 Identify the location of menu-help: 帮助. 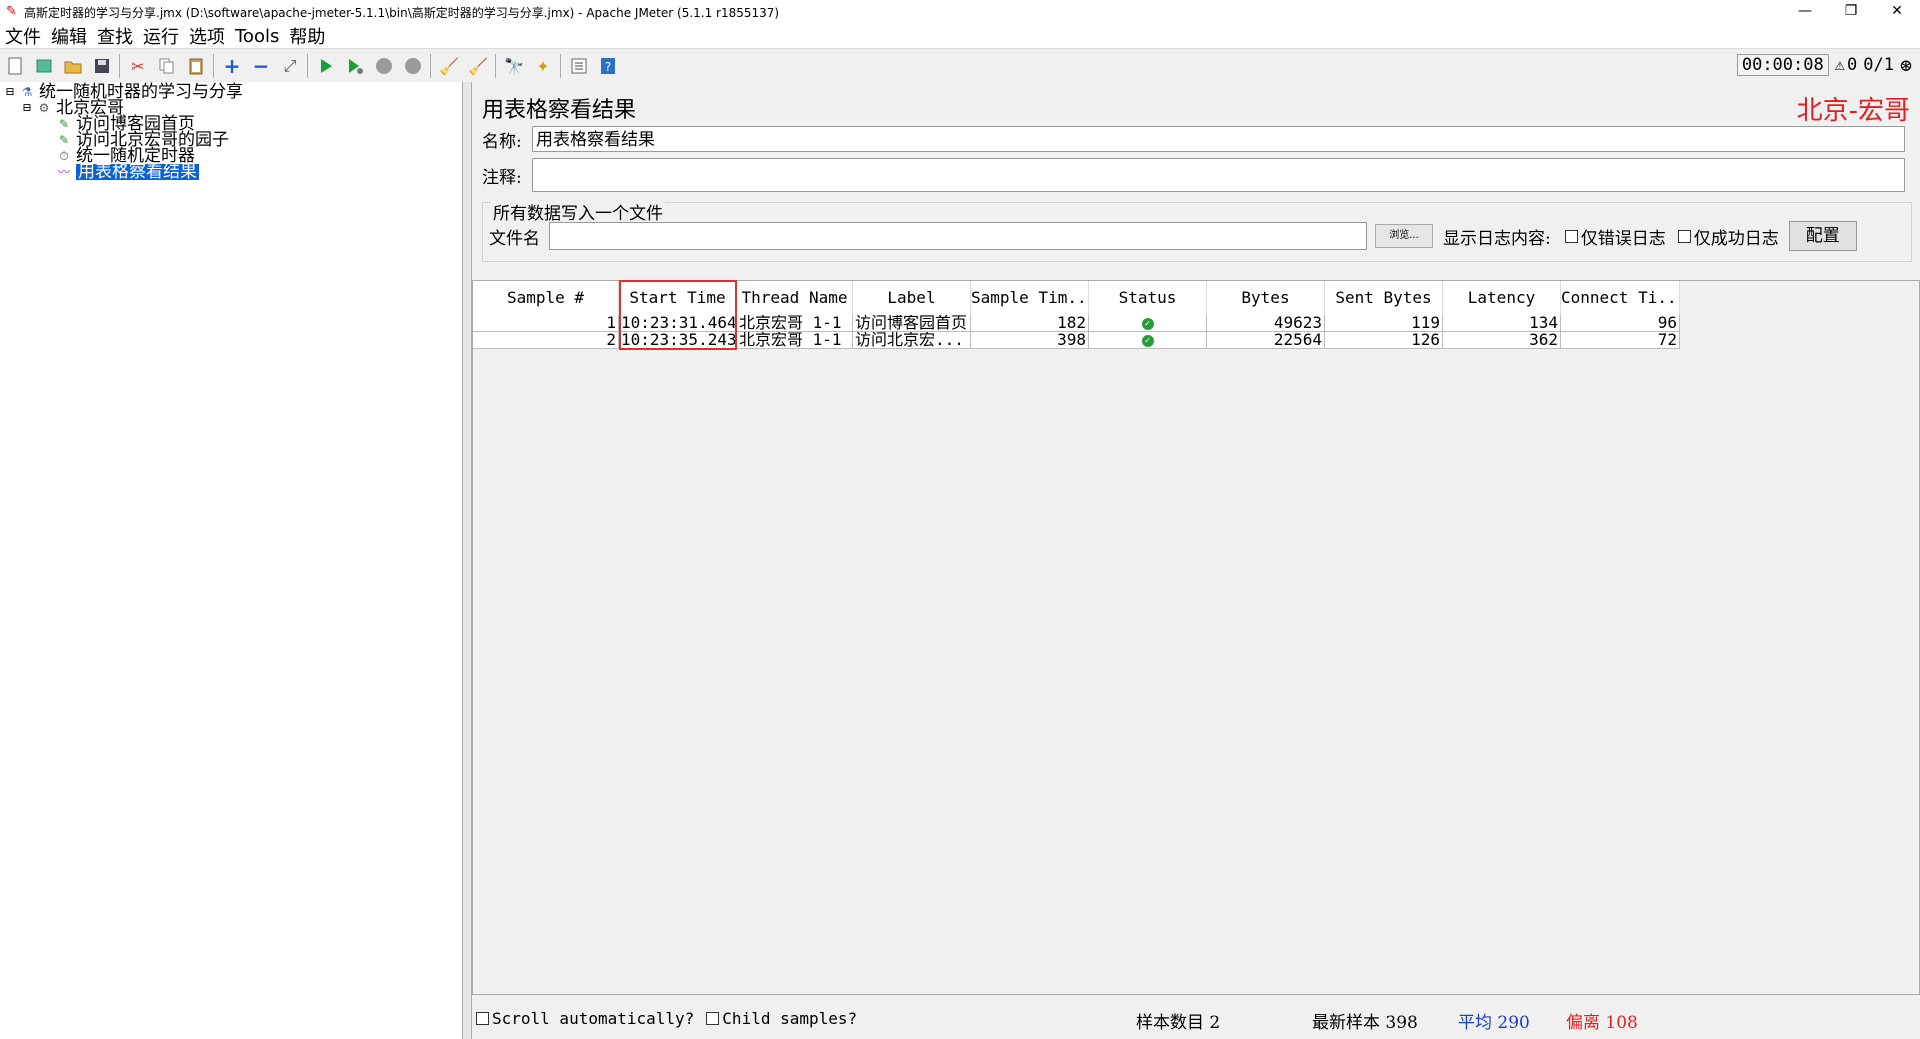
(307, 36).